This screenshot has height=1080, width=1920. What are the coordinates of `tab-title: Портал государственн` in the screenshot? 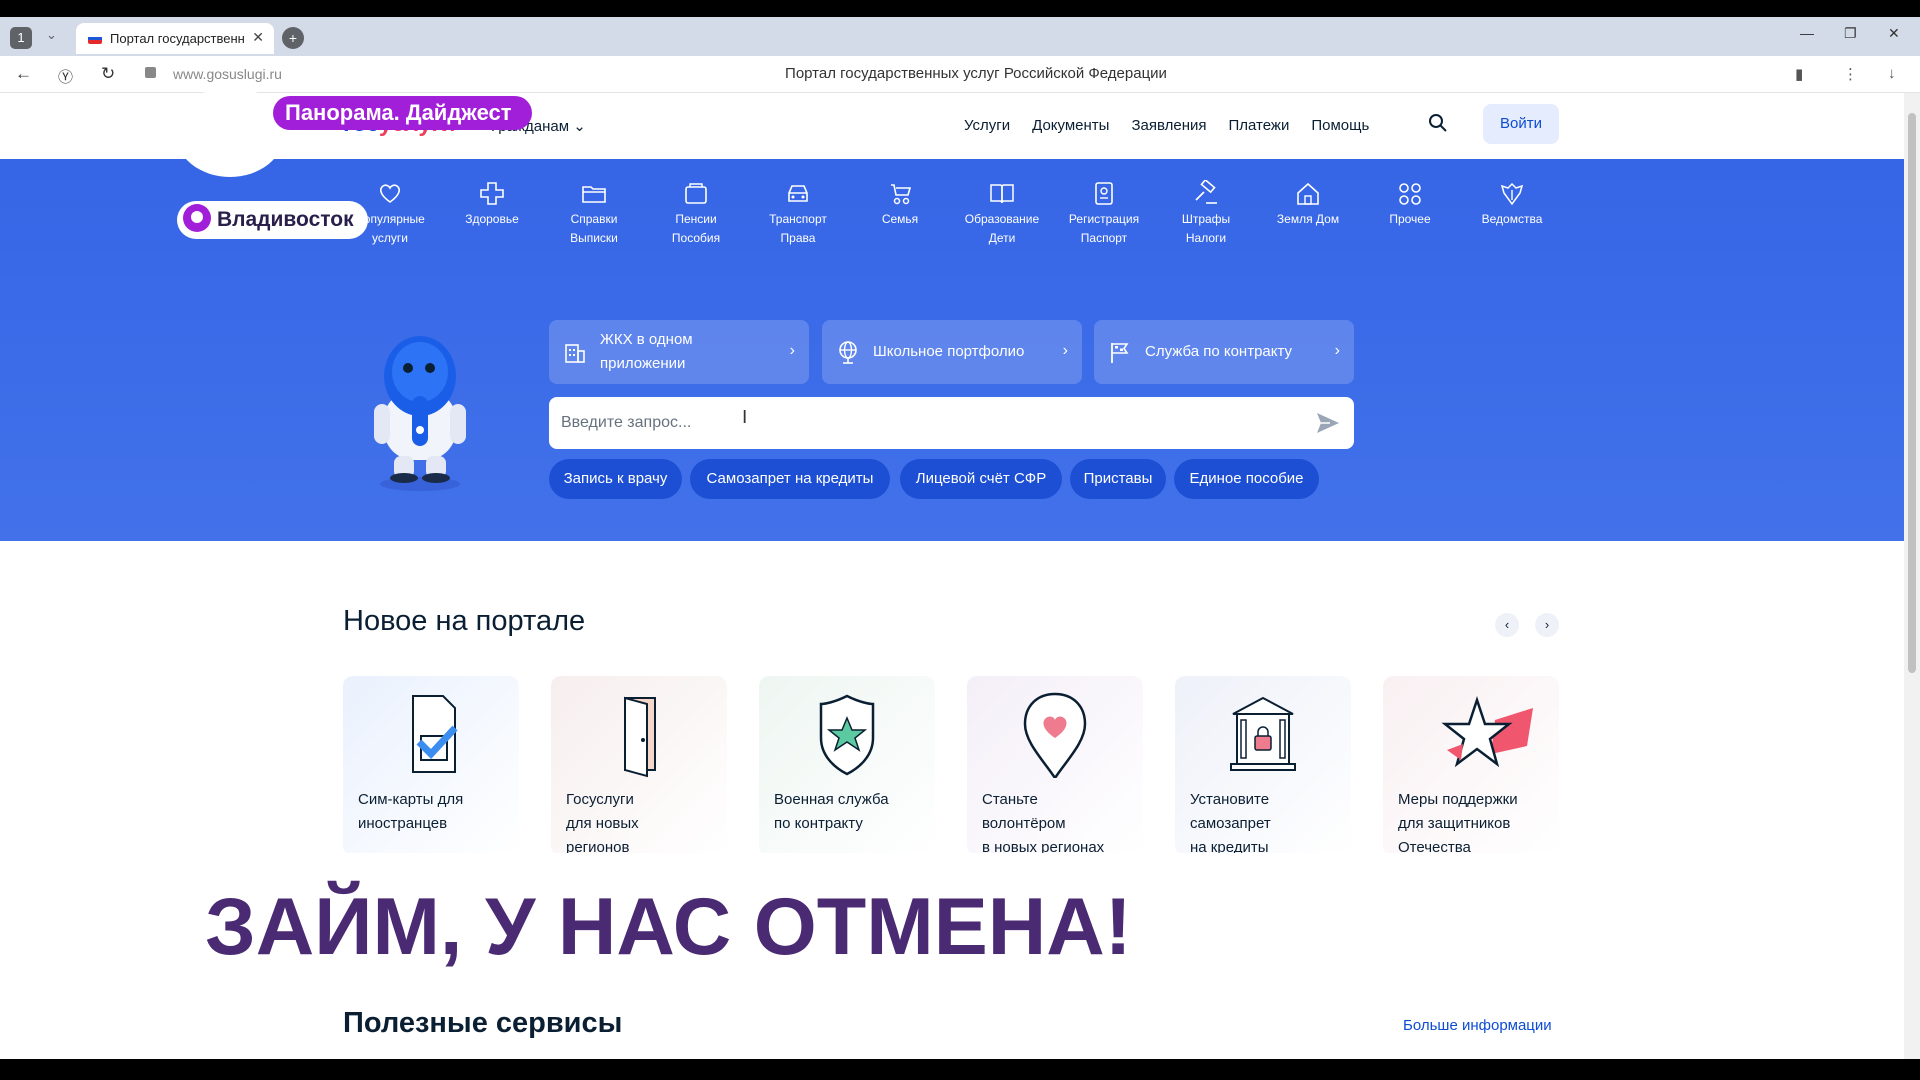 It's located at (177, 38).